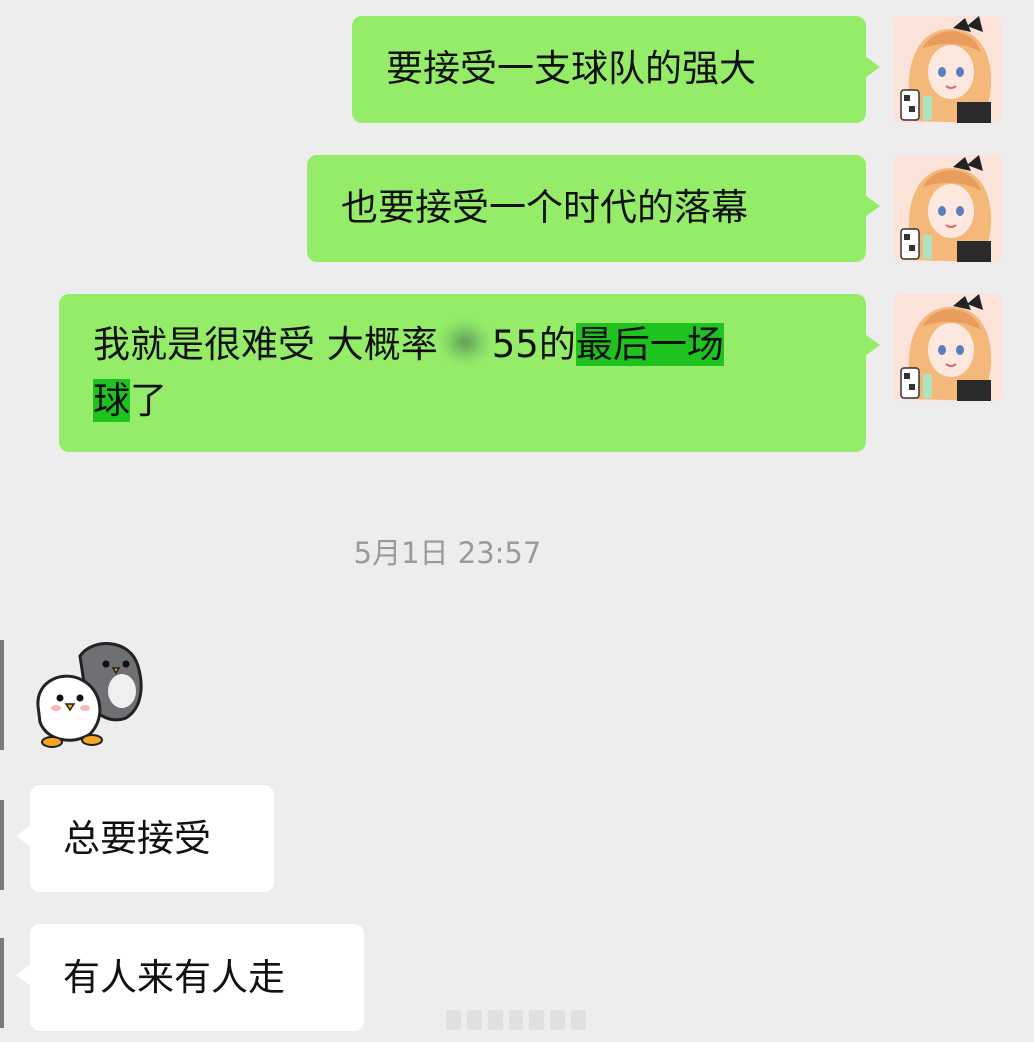 This screenshot has height=1042, width=1034. I want to click on message-text: 了, so click(148, 400).